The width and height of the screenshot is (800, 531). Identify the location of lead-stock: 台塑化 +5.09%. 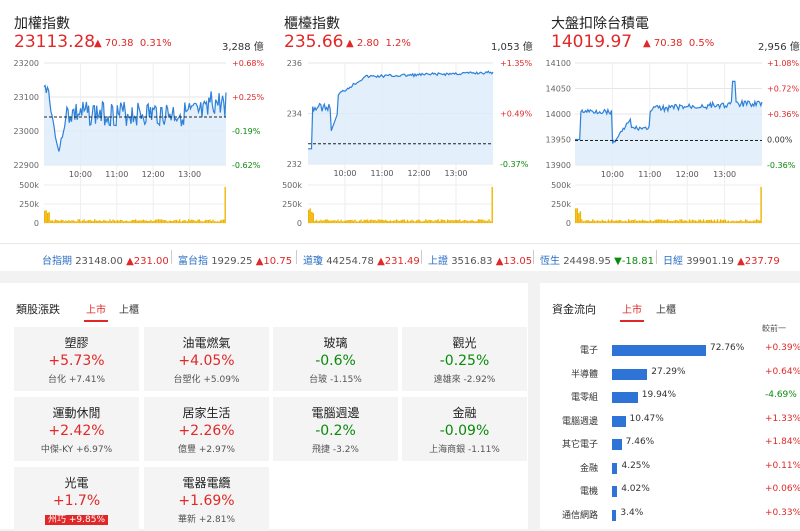
(206, 378).